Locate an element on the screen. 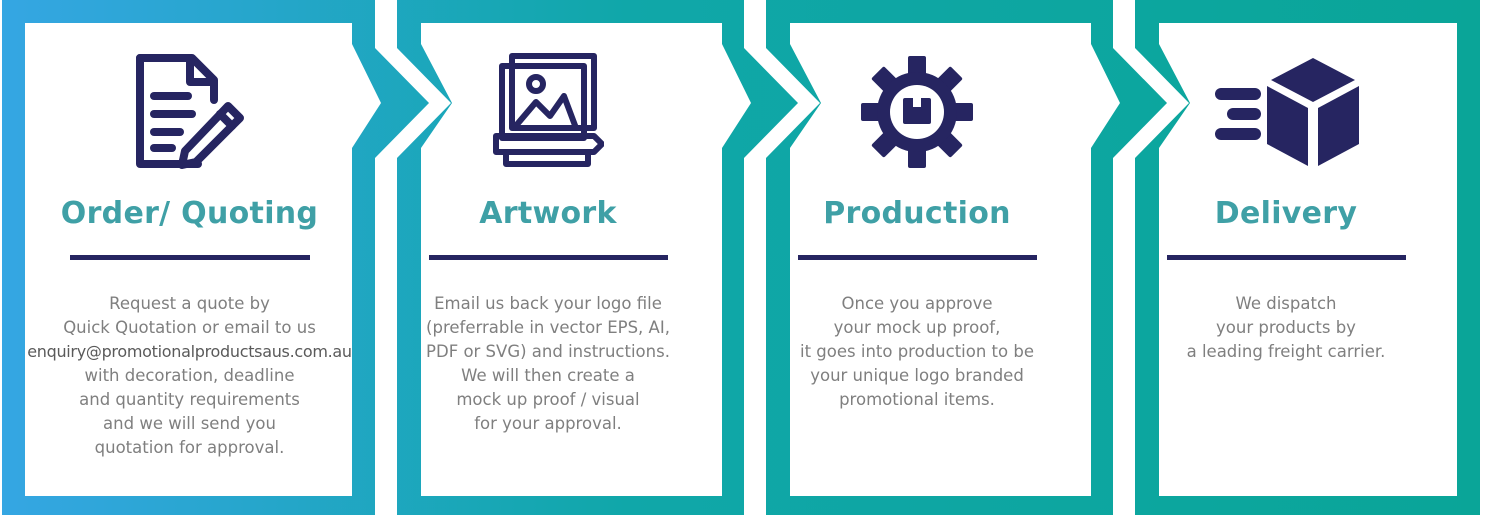  description-line: We dispatch is located at coordinates (1286, 303).